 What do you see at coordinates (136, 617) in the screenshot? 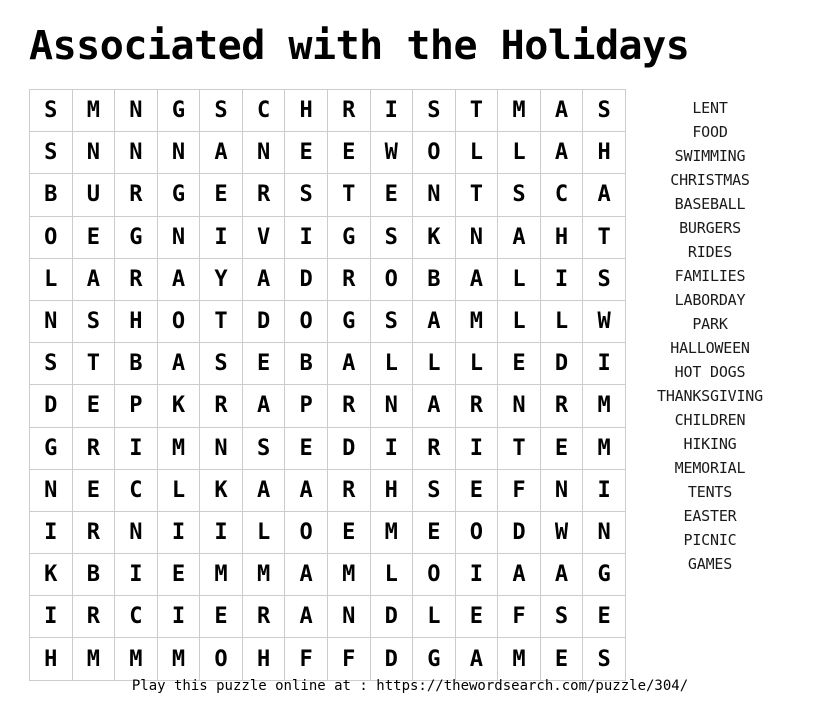
I see `grid-cell: C` at bounding box center [136, 617].